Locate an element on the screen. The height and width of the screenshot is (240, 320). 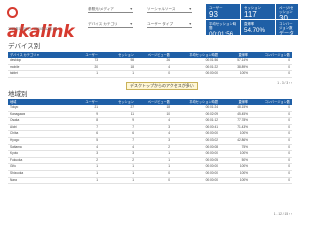
table-cell: 00:01:12 is located at coordinates (211, 120).